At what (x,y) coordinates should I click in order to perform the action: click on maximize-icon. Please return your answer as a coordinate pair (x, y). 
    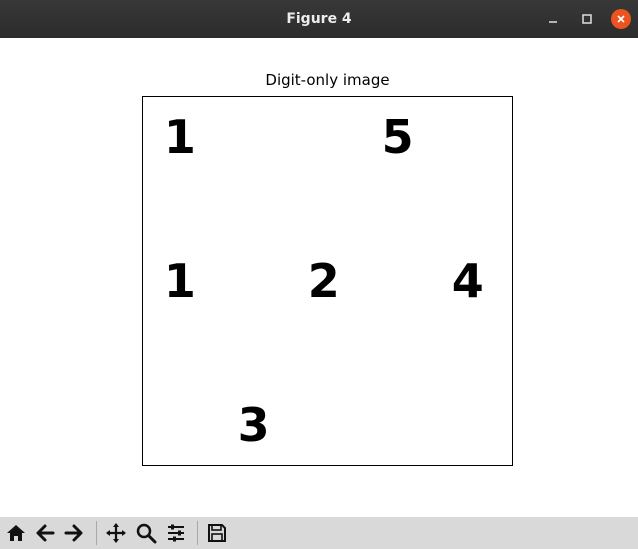
    Looking at the image, I should click on (587, 19).